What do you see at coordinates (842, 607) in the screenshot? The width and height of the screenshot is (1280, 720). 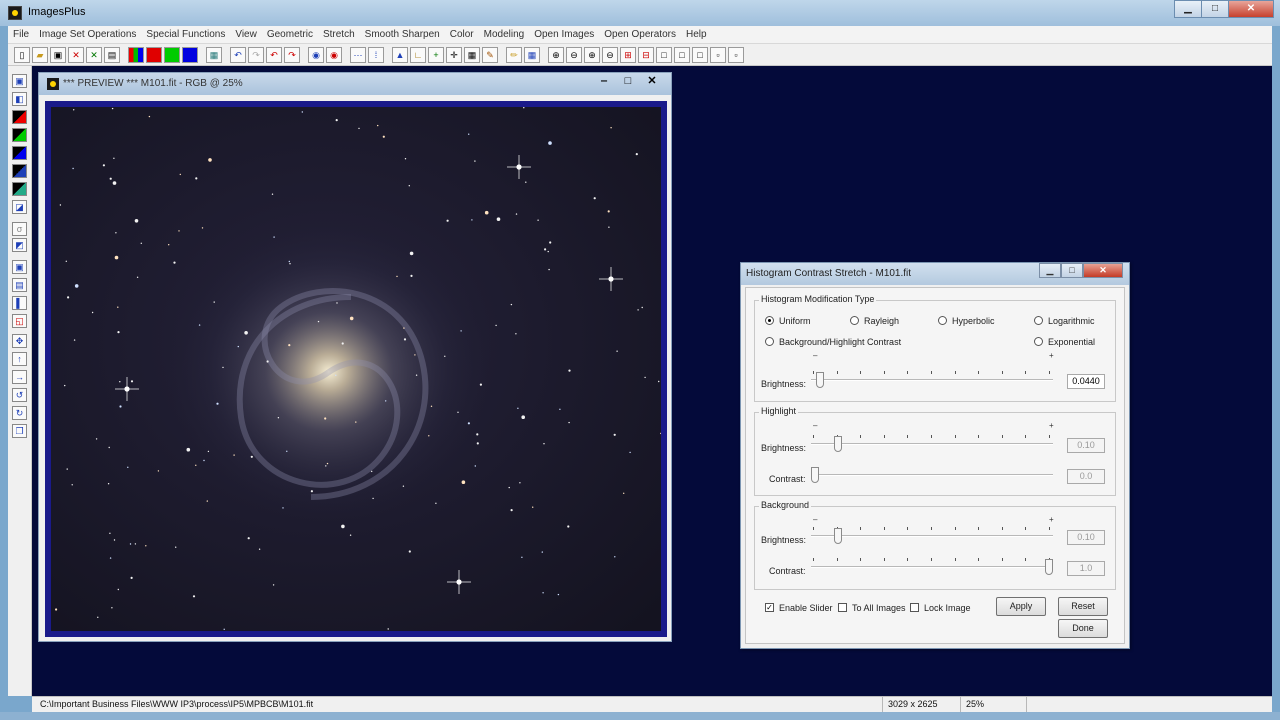 I see `to-all-images-checkbox` at bounding box center [842, 607].